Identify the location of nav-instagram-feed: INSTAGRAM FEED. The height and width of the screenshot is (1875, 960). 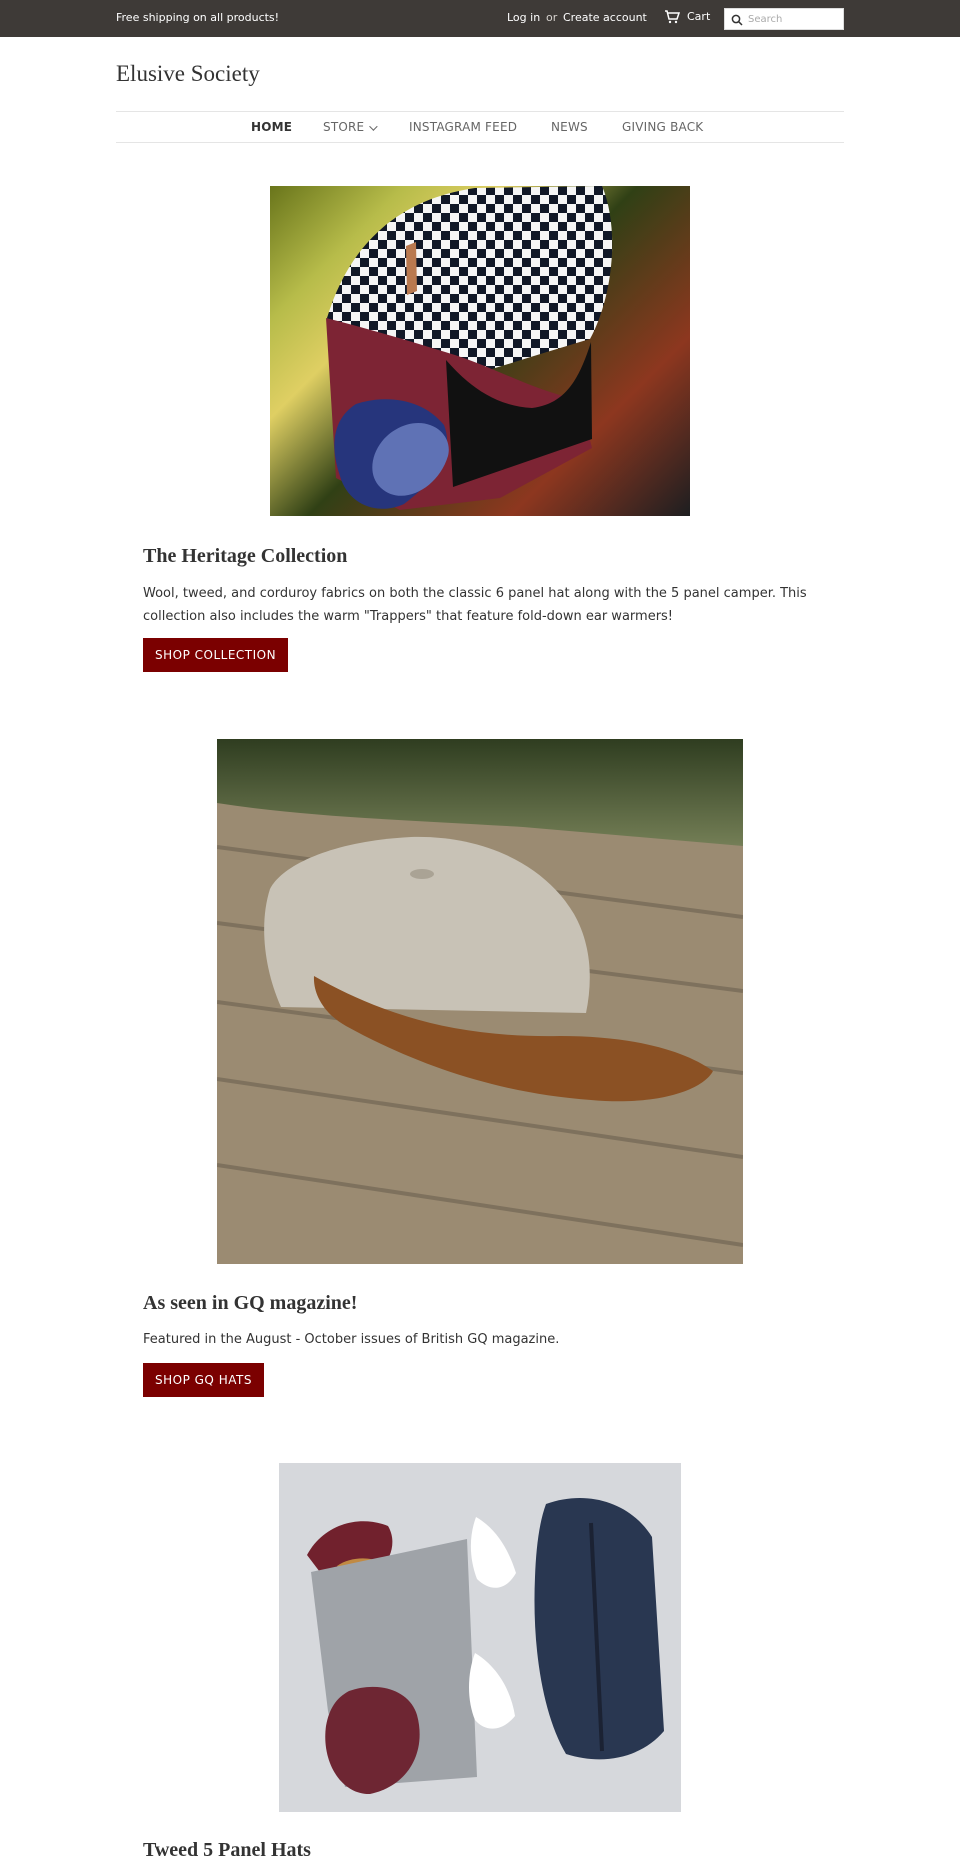
(463, 127).